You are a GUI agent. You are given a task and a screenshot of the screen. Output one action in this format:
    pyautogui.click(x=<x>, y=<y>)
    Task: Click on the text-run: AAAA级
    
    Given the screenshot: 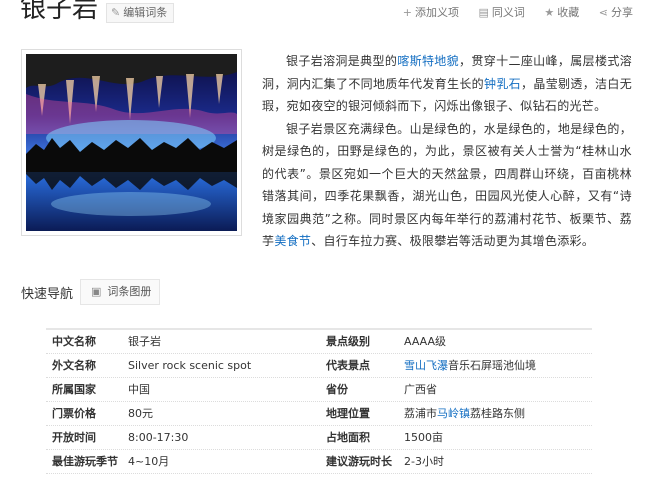 What is the action you would take?
    pyautogui.click(x=425, y=341)
    